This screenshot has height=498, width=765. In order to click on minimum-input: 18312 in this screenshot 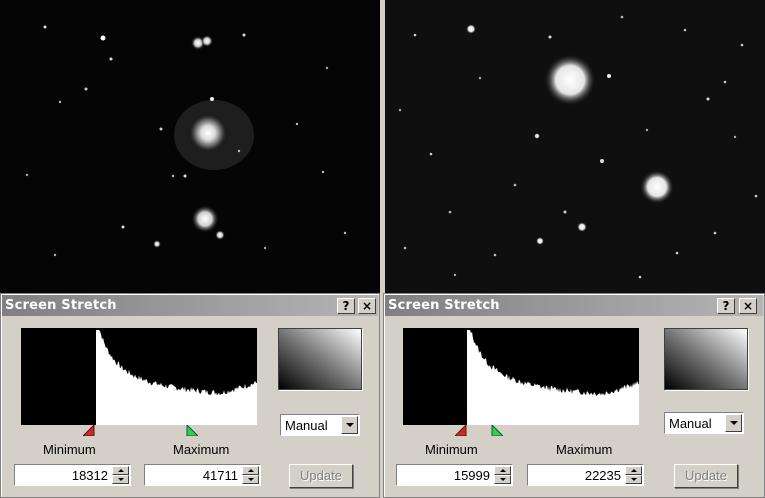, I will do `click(72, 475)`.